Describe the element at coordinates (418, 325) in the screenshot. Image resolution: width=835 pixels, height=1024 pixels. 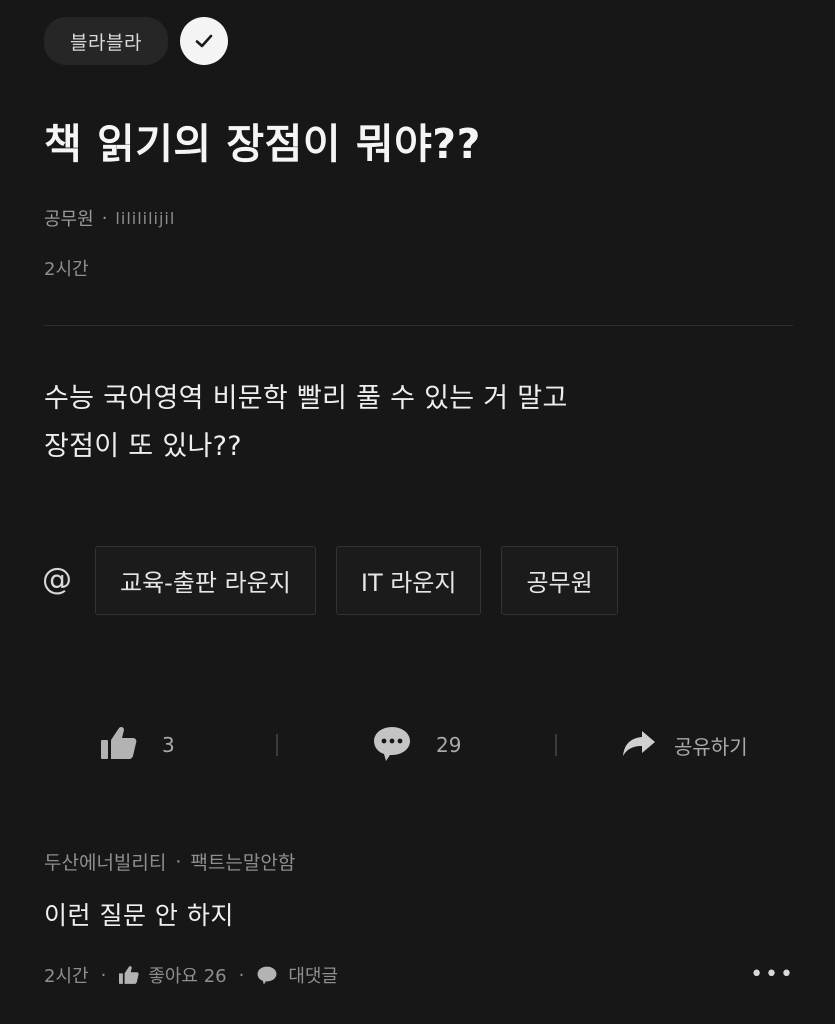
I see `divider` at that location.